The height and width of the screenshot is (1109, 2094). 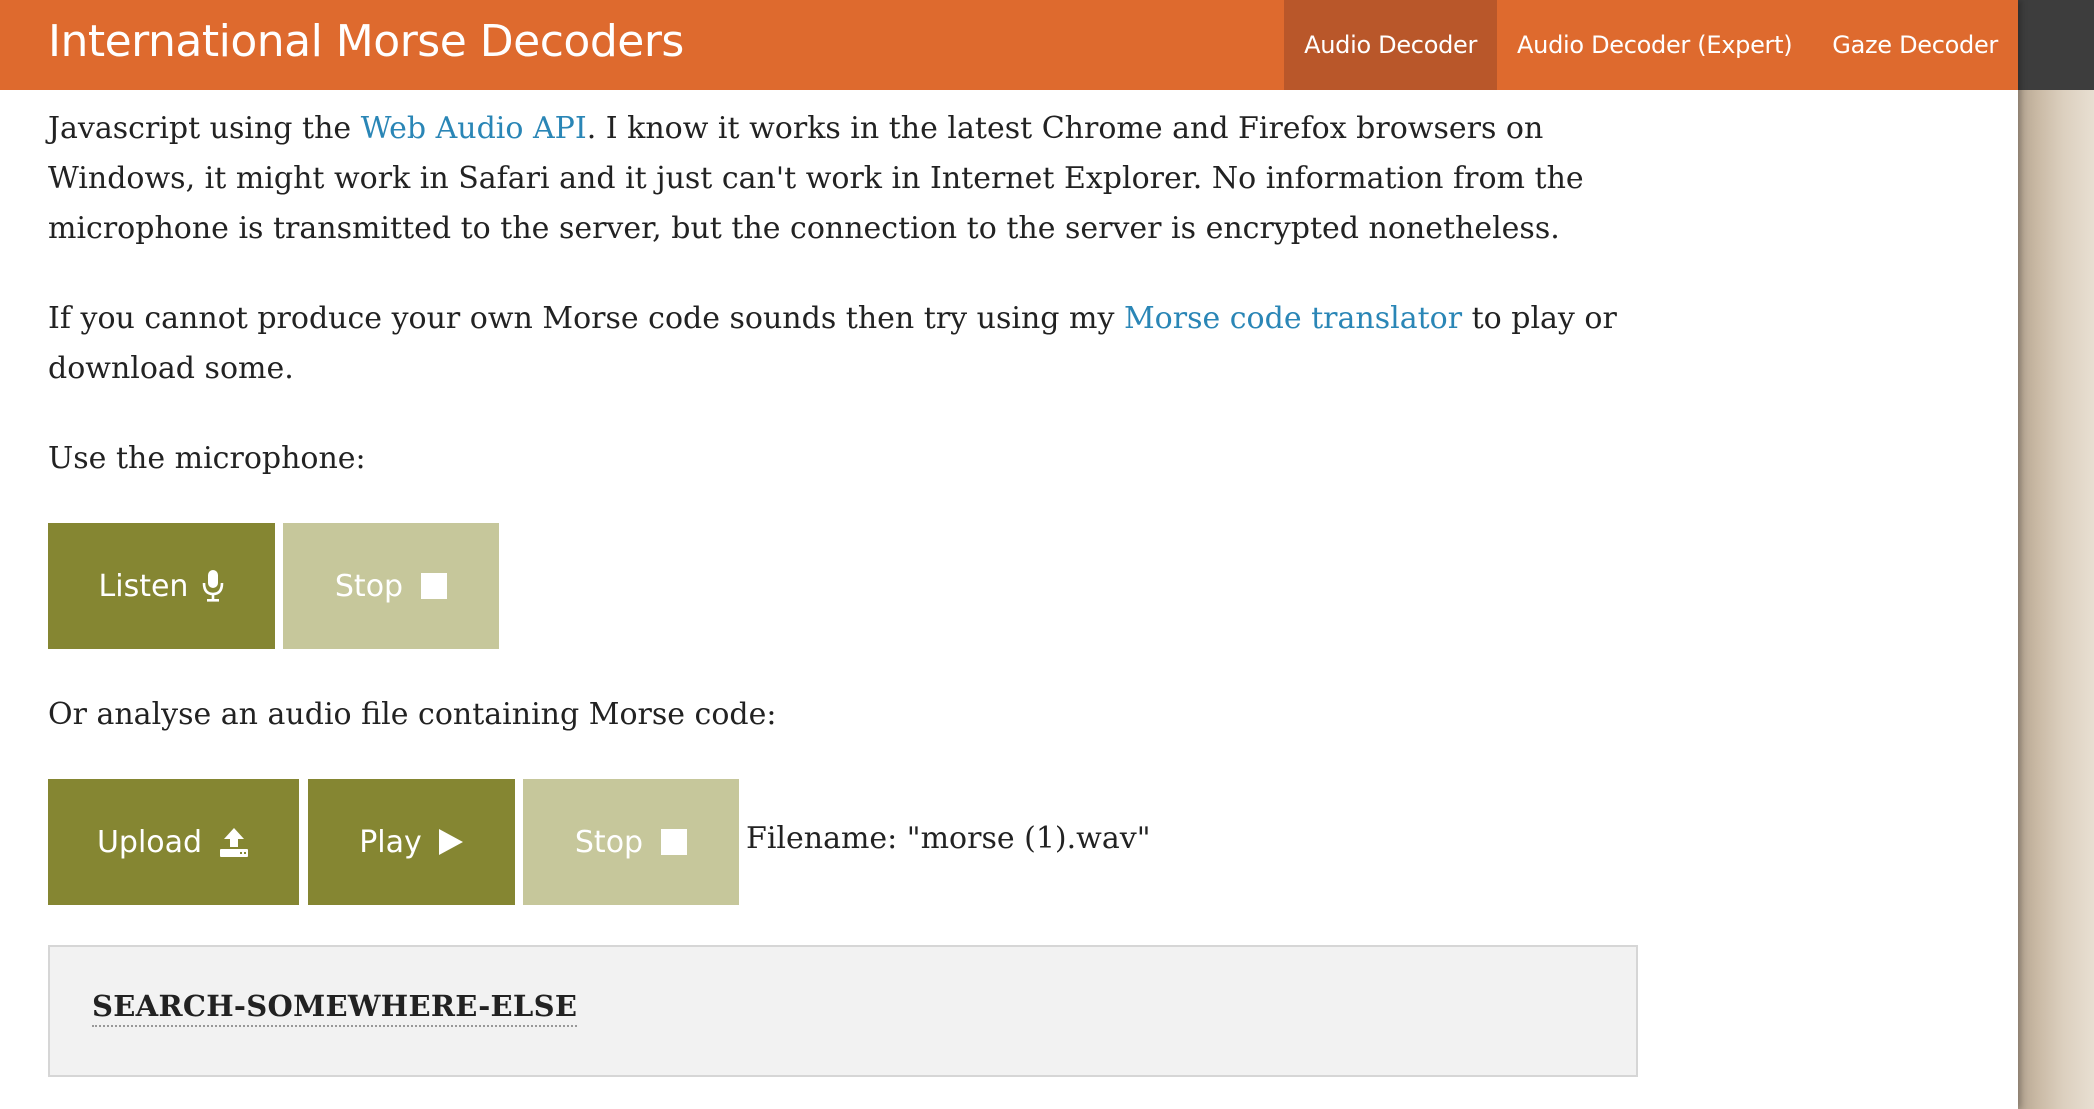 I want to click on filename-text: Filename: "morse (1).wav", so click(x=948, y=838).